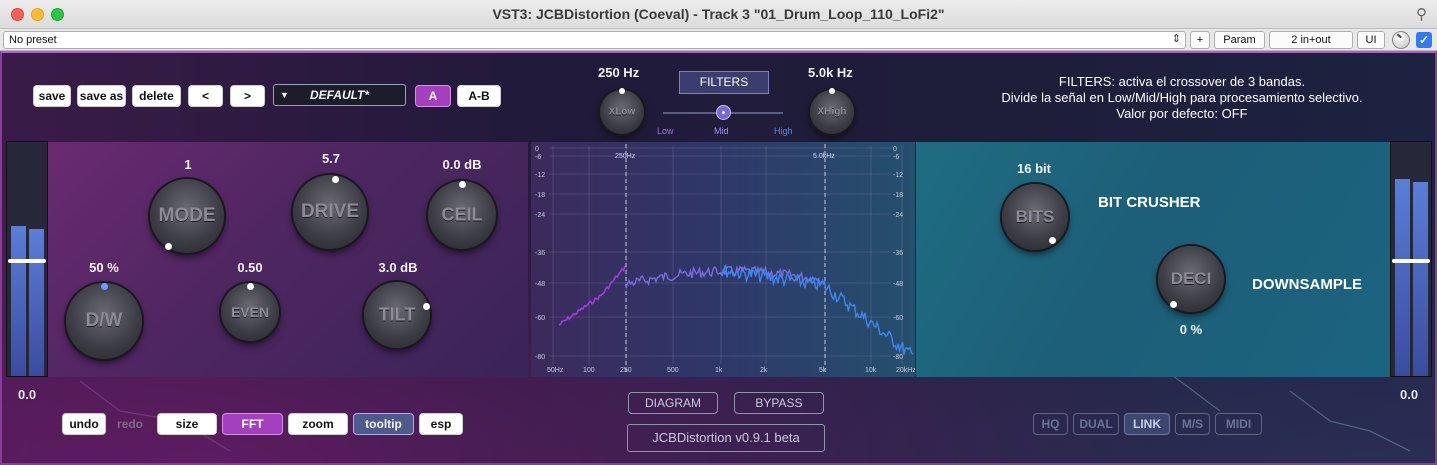 The width and height of the screenshot is (1437, 465). I want to click on crossover-low-label: 250Hz, so click(625, 156).